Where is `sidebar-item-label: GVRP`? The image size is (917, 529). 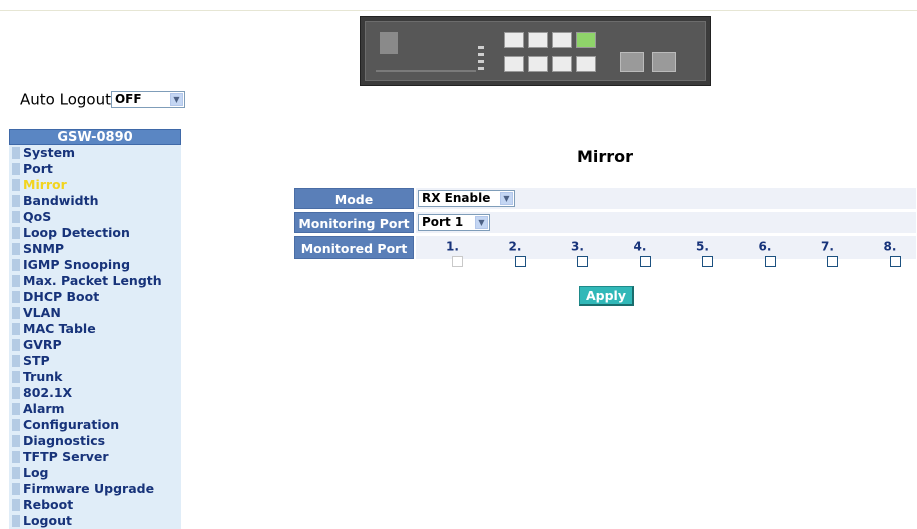
sidebar-item-label: GVRP is located at coordinates (42, 344).